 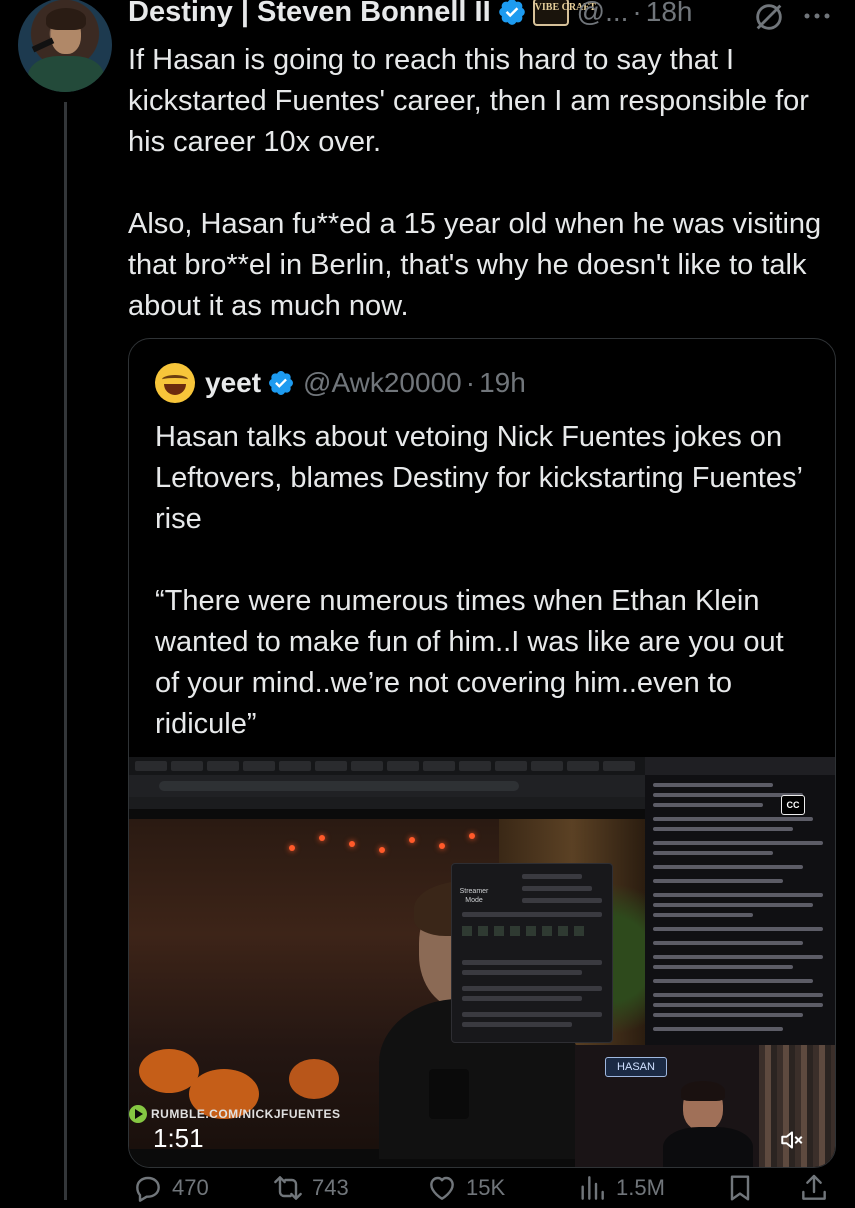 What do you see at coordinates (65, 46) in the screenshot?
I see `author-avatar` at bounding box center [65, 46].